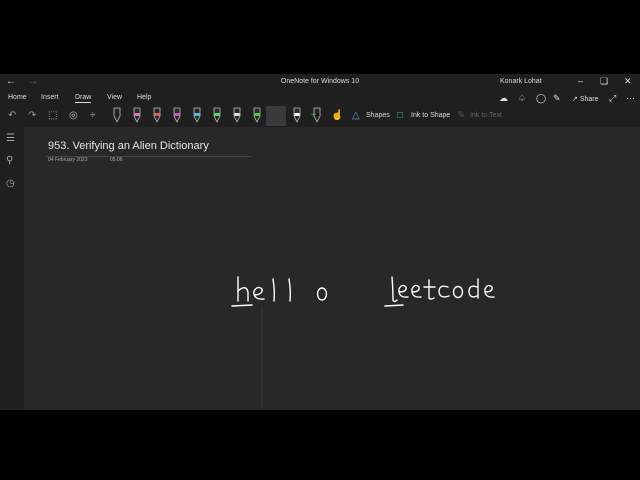 This screenshot has height=480, width=640. I want to click on pen-white-selected-icon, so click(297, 115).